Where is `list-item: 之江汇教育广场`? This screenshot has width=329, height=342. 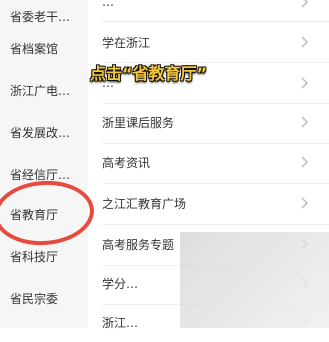
list-item: 之江汇教育广场 is located at coordinates (208, 203).